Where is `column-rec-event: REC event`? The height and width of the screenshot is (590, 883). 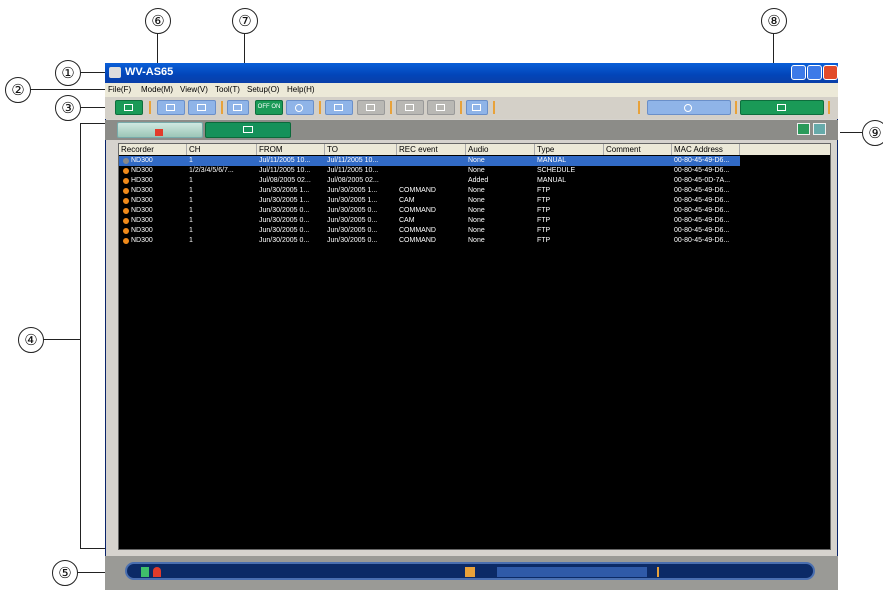
column-rec-event: REC event is located at coordinates (431, 149).